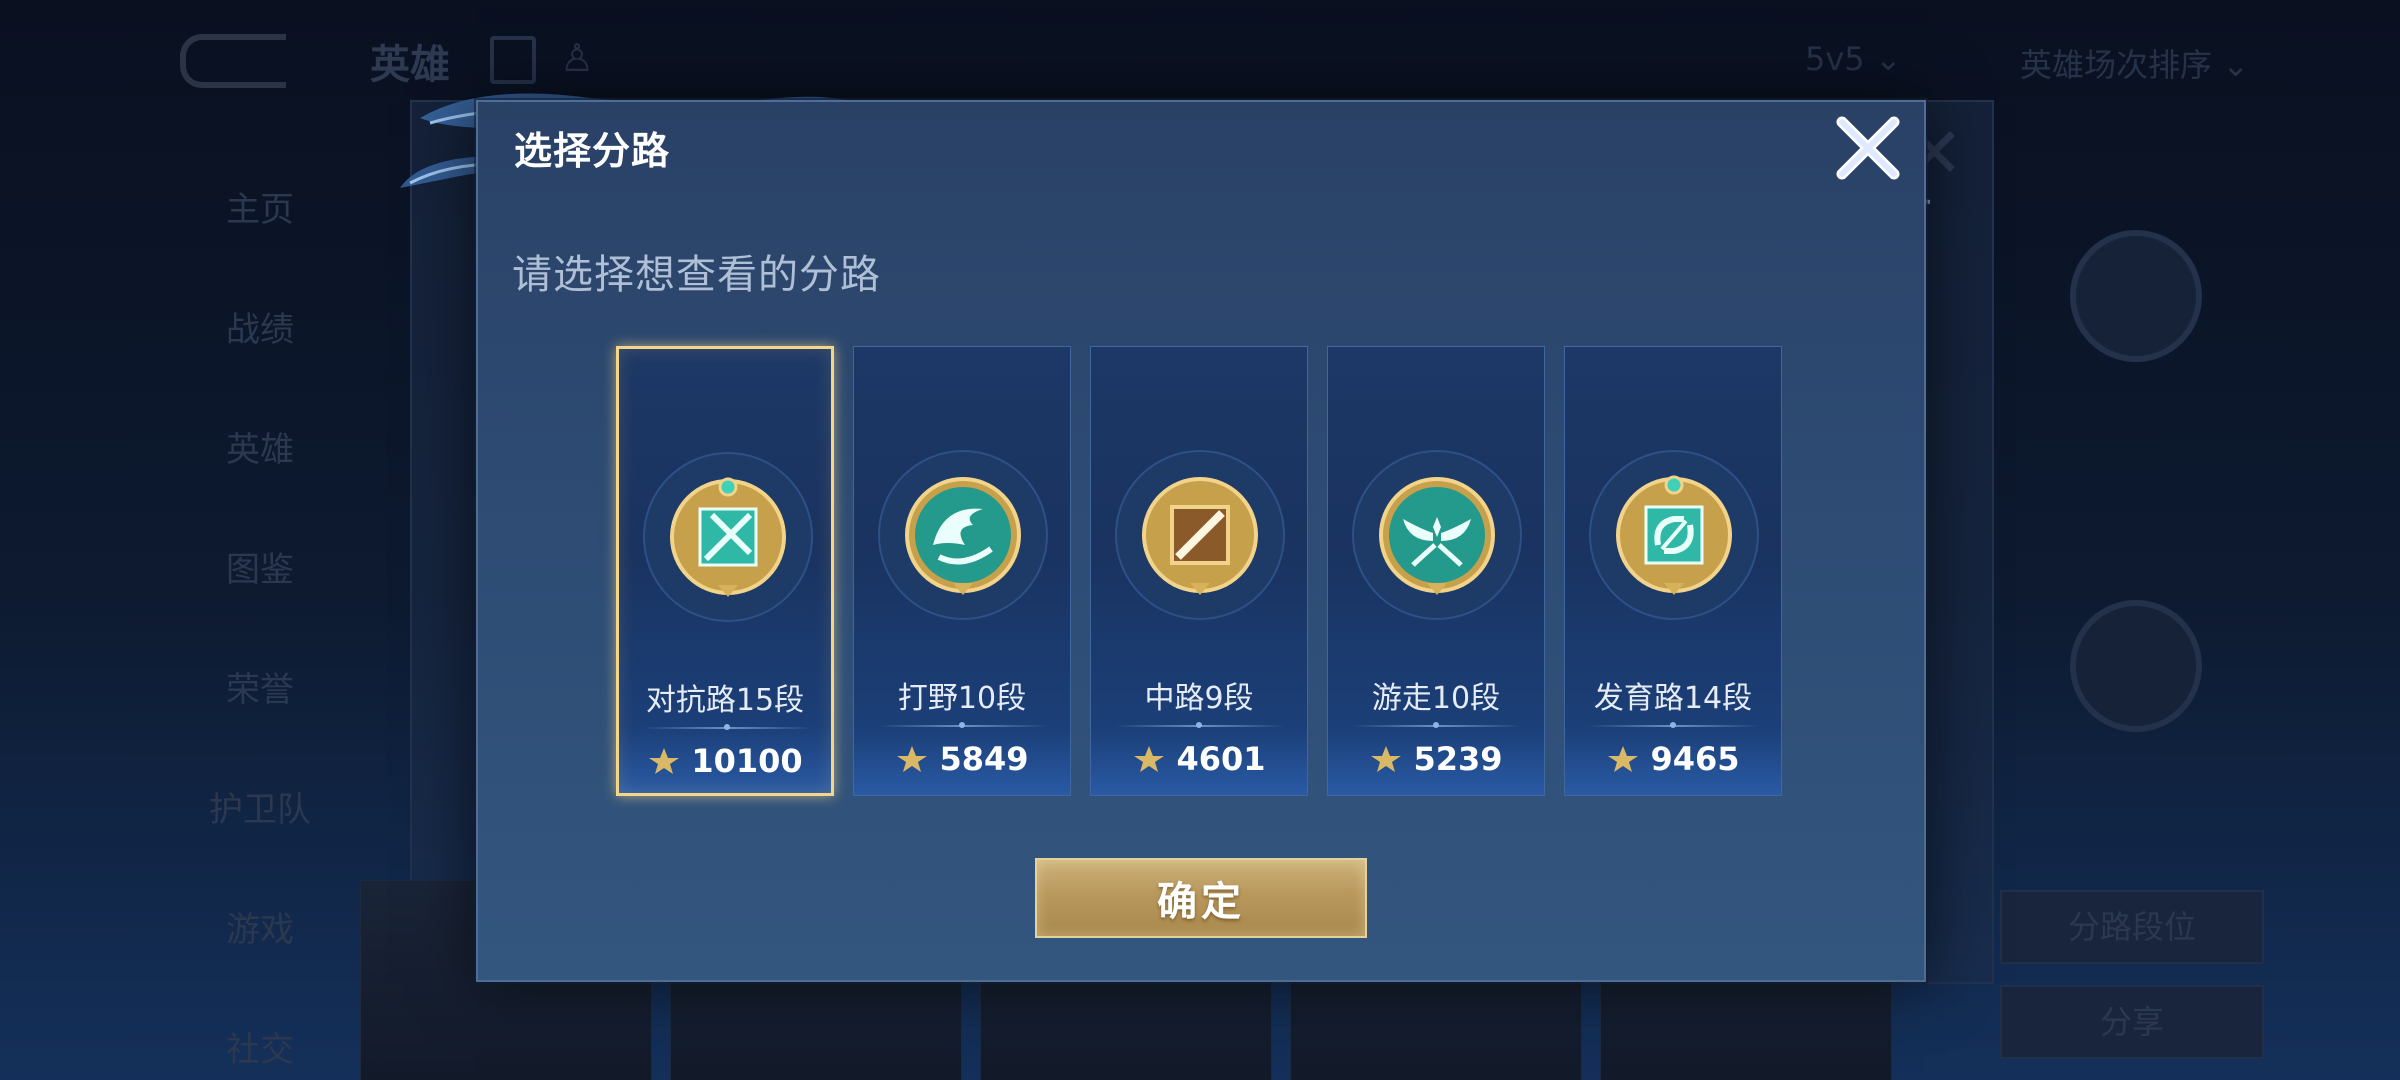  I want to click on lane-label: 中路9段, so click(1199, 698).